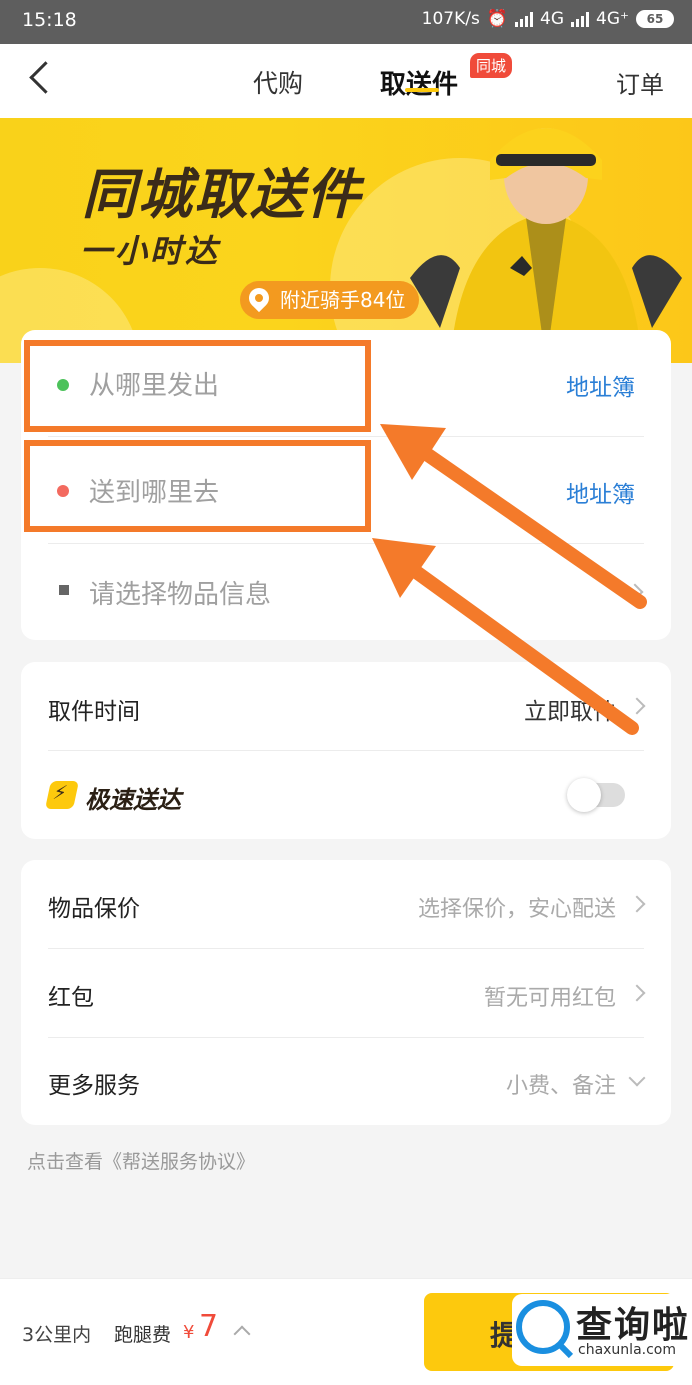 The width and height of the screenshot is (692, 1385). I want to click on distance-label: 3公里内, so click(57, 1335).